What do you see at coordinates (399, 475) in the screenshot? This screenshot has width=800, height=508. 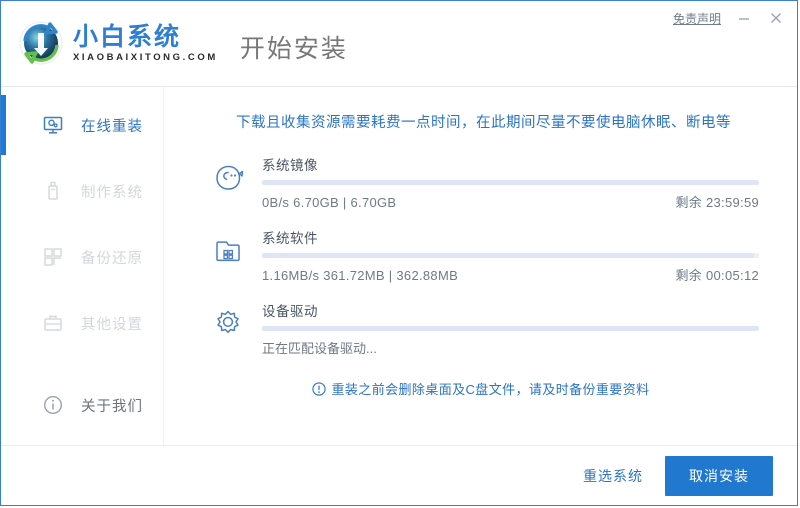 I see `app-footer: 重选系统 取消安装` at bounding box center [399, 475].